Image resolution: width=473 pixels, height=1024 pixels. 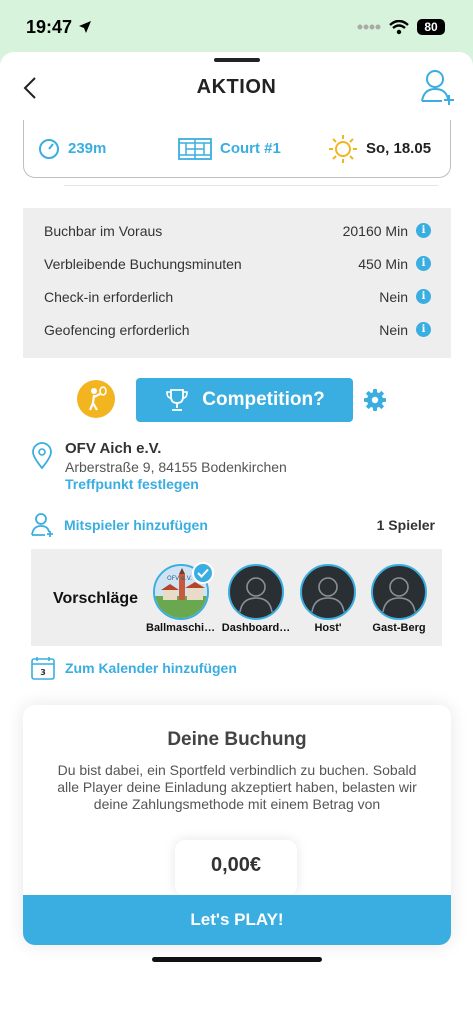 What do you see at coordinates (237, 230) in the screenshot?
I see `detail-row: Buchbar im Voraus 20160 Min i` at bounding box center [237, 230].